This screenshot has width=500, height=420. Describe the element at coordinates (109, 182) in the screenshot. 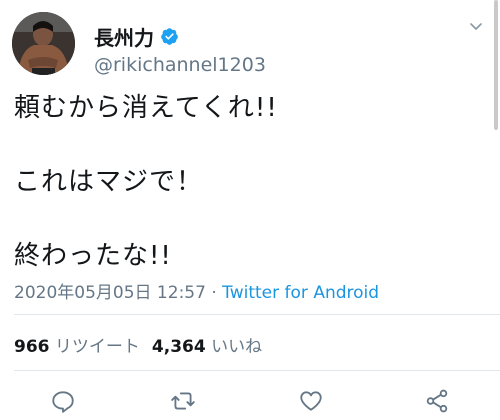

I see `tweet-line: これはマジで！` at that location.